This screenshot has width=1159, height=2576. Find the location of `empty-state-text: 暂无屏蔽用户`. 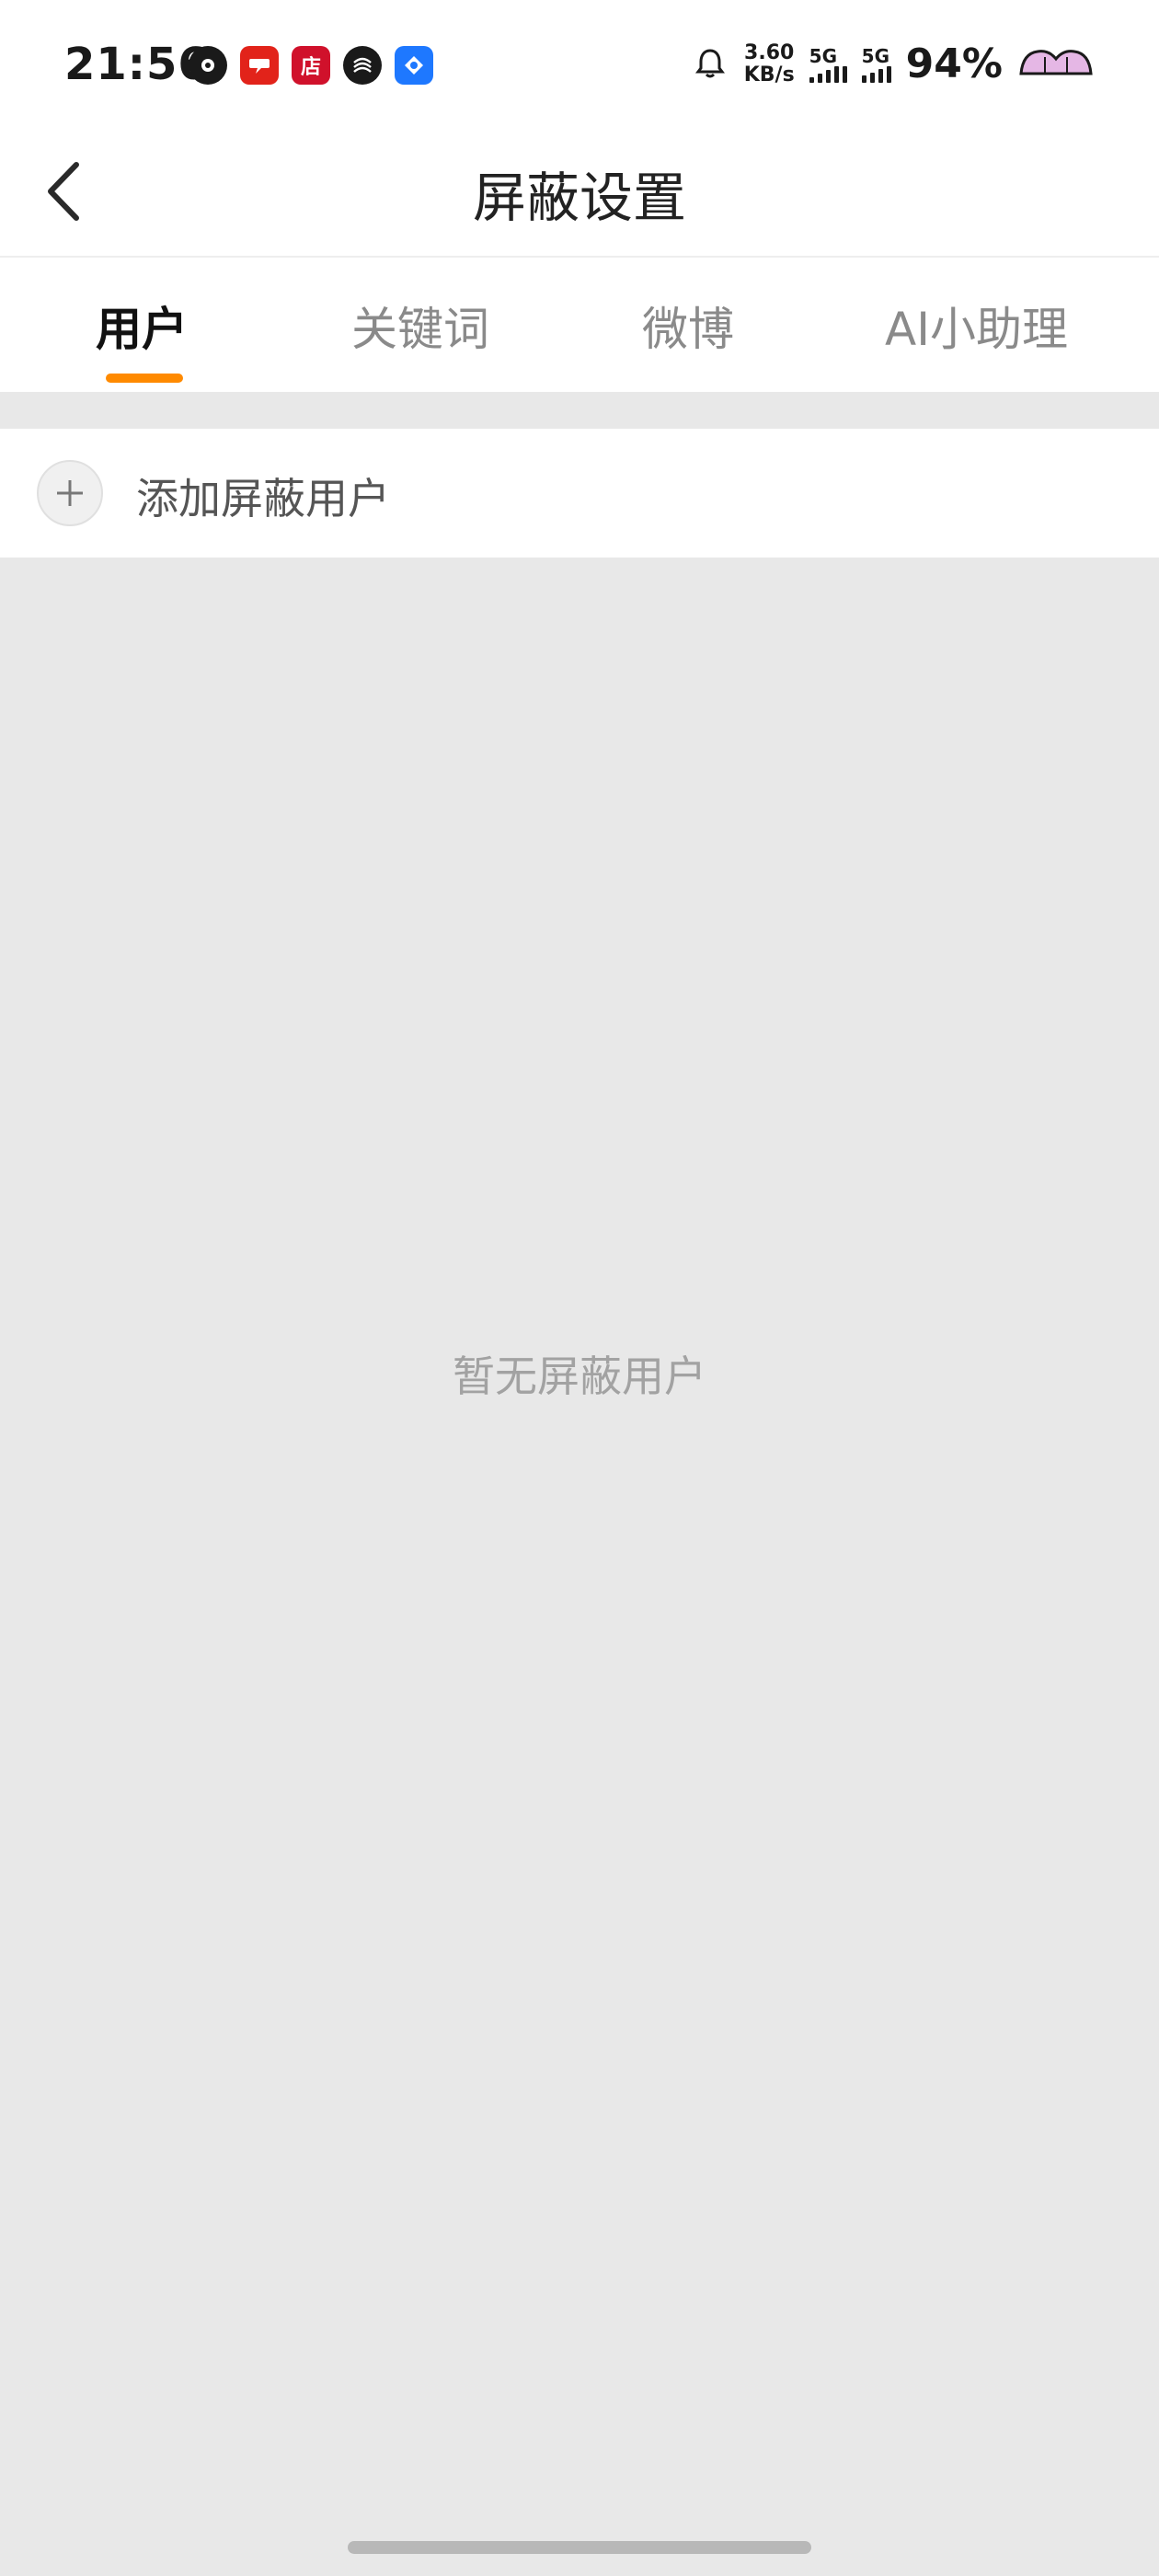

empty-state-text: 暂无屏蔽用户 is located at coordinates (579, 1376).